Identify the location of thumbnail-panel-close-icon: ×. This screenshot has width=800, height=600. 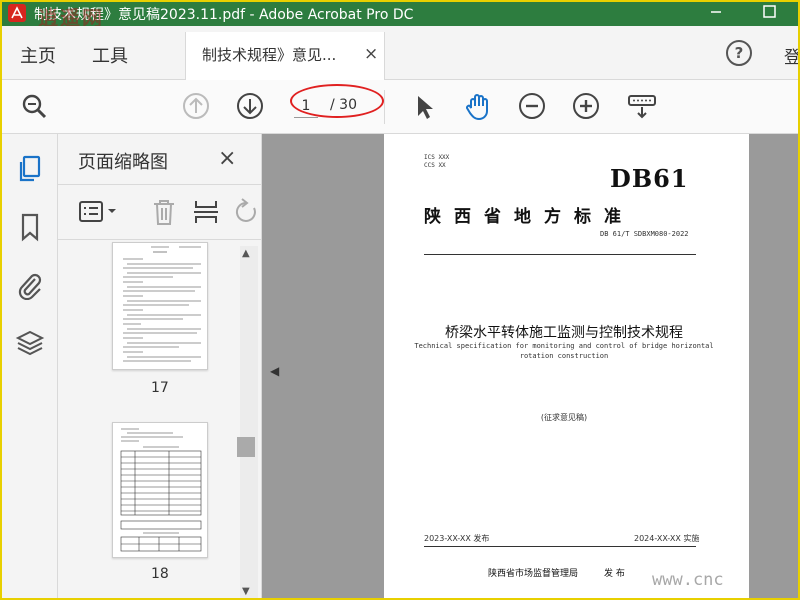
(227, 158).